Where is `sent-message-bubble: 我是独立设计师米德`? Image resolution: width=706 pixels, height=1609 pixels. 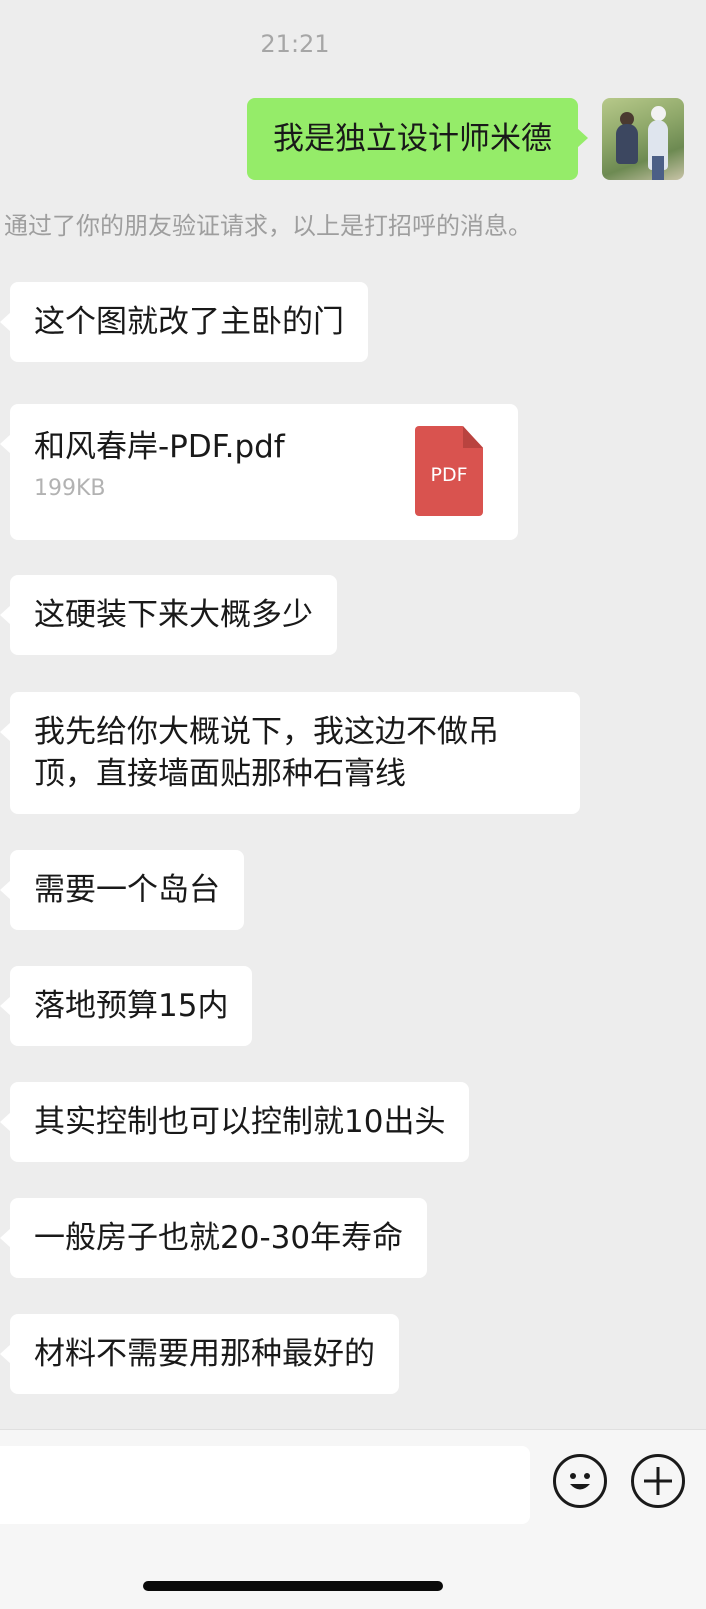 sent-message-bubble: 我是独立设计师米德 is located at coordinates (417, 139).